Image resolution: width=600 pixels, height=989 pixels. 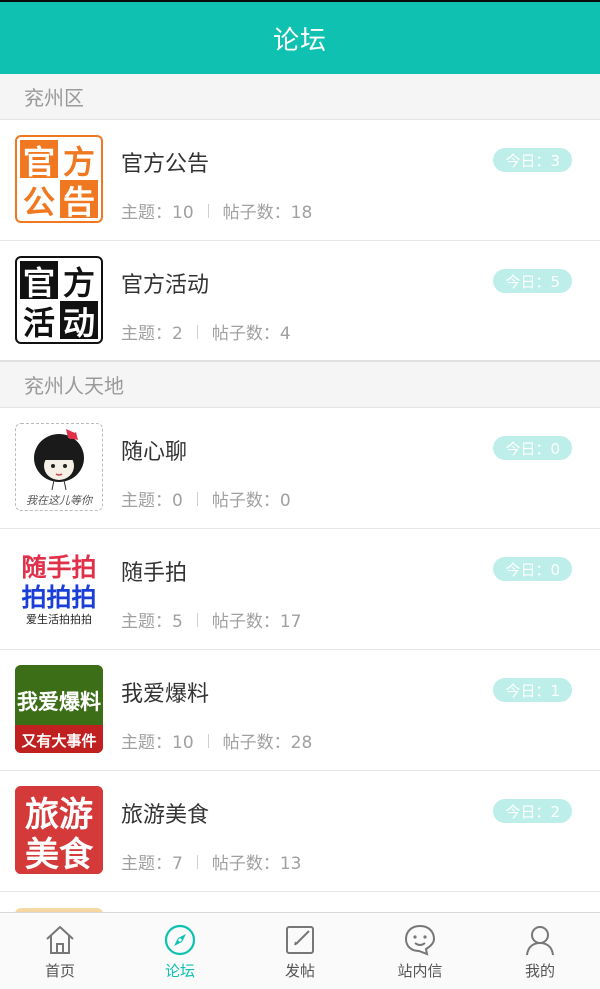 What do you see at coordinates (152, 864) in the screenshot?
I see `topic-count: 主题：7` at bounding box center [152, 864].